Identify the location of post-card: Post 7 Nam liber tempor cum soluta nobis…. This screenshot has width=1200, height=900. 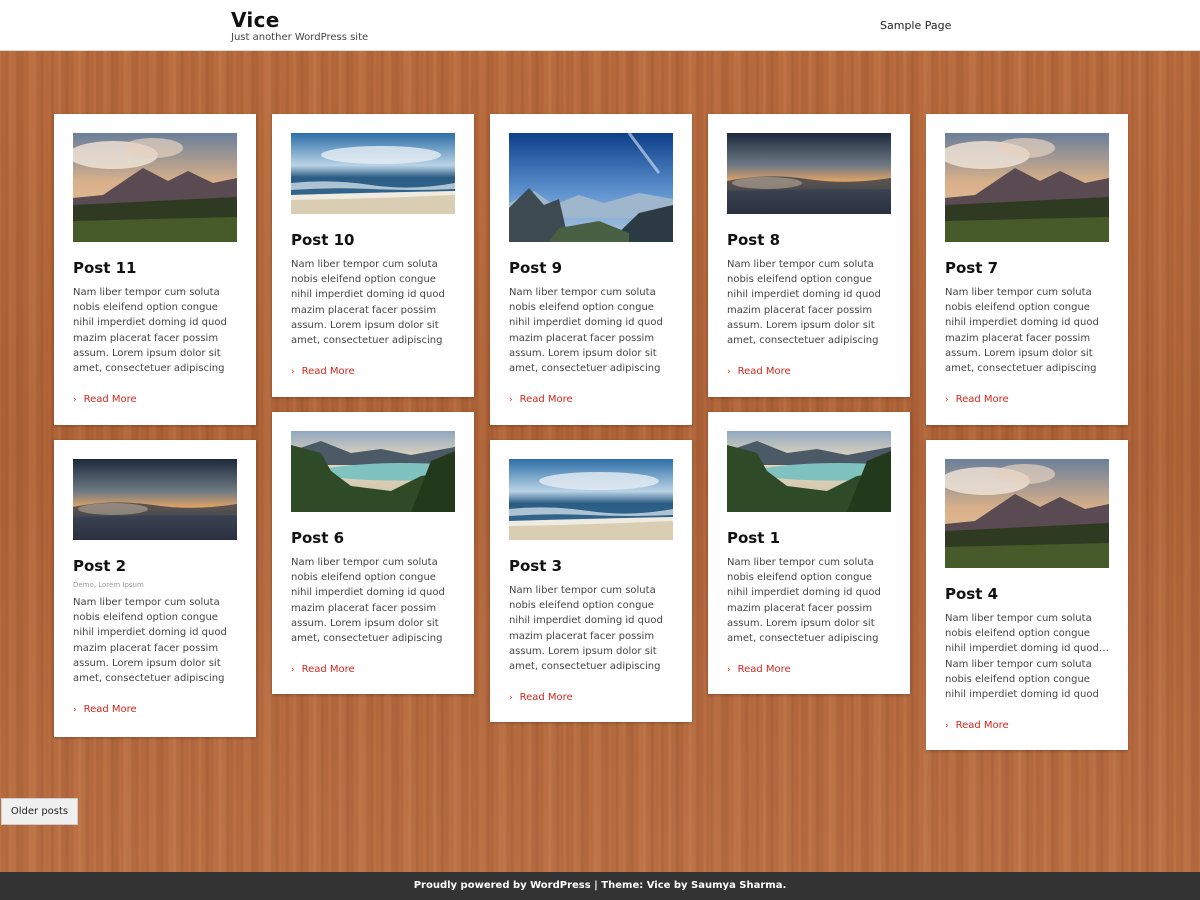
(1027, 269).